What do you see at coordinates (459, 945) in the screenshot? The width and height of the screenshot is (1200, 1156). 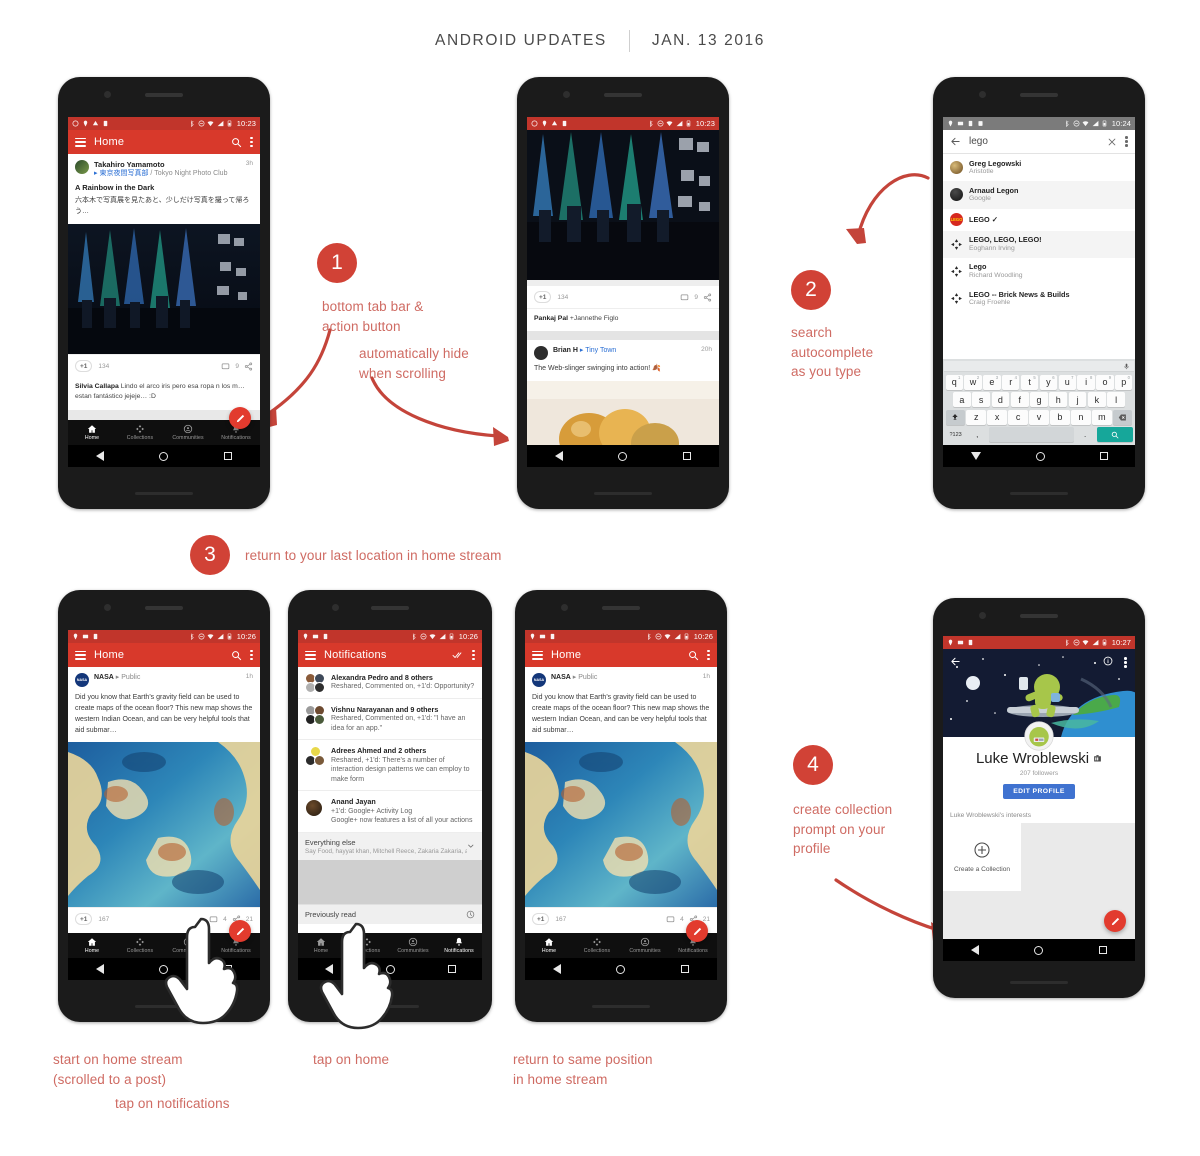 I see `tab-notifications: Notifications` at bounding box center [459, 945].